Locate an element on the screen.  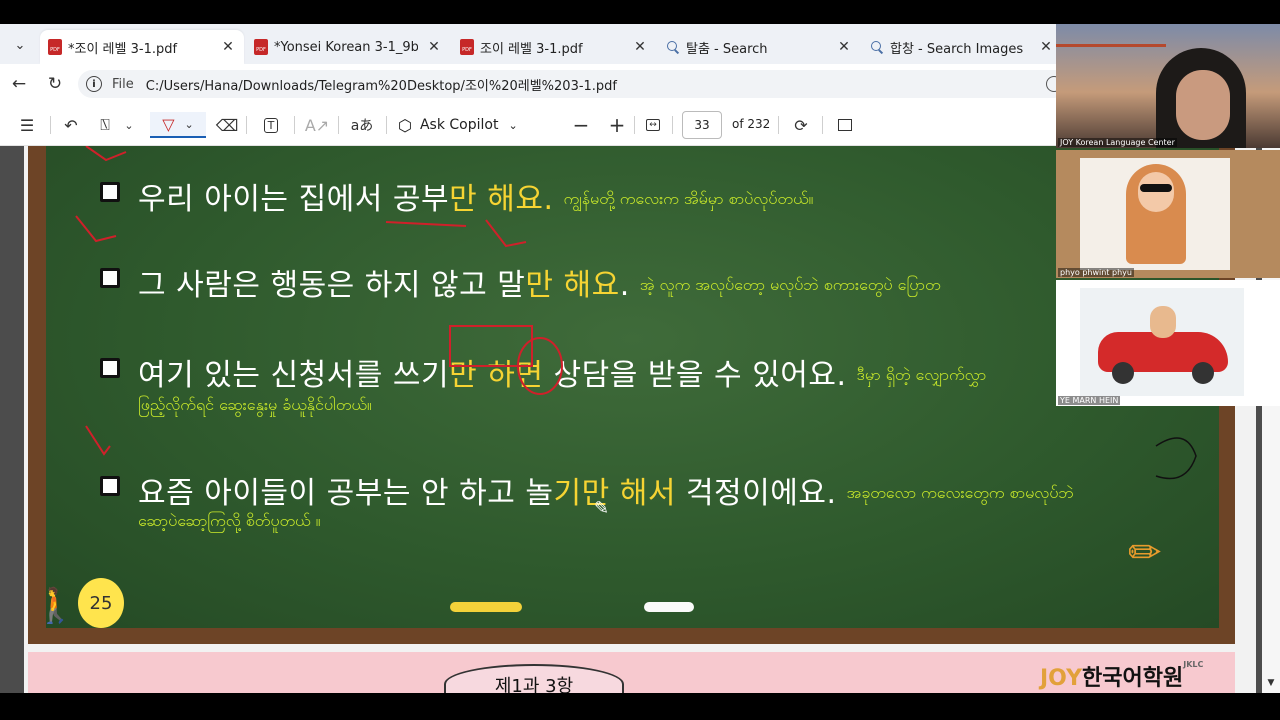
illustration-driver is located at coordinates (1163, 322).